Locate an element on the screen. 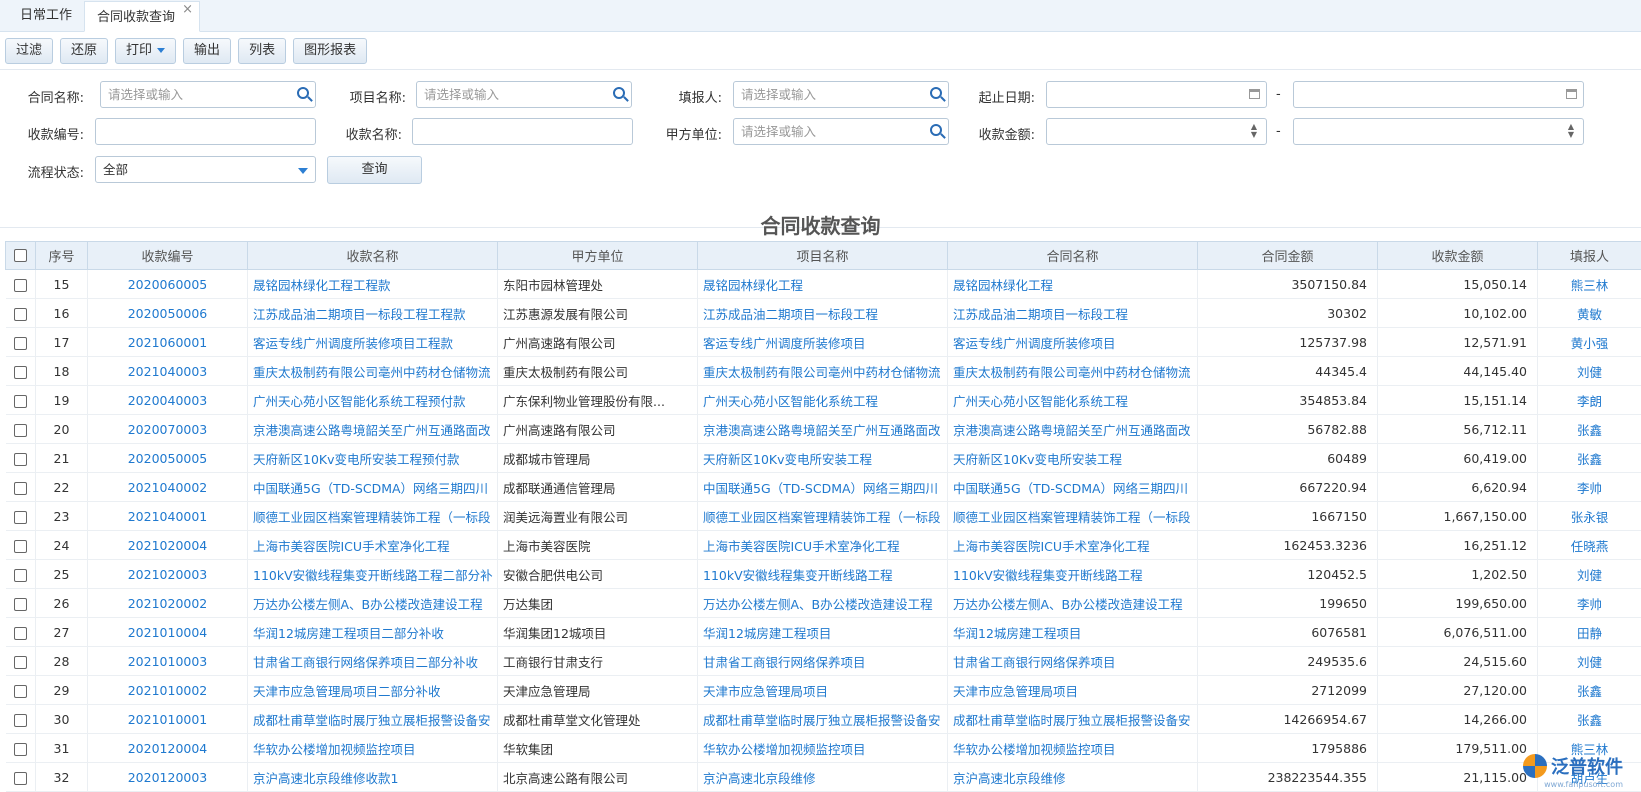  filter-button: 过滤 is located at coordinates (29, 51).